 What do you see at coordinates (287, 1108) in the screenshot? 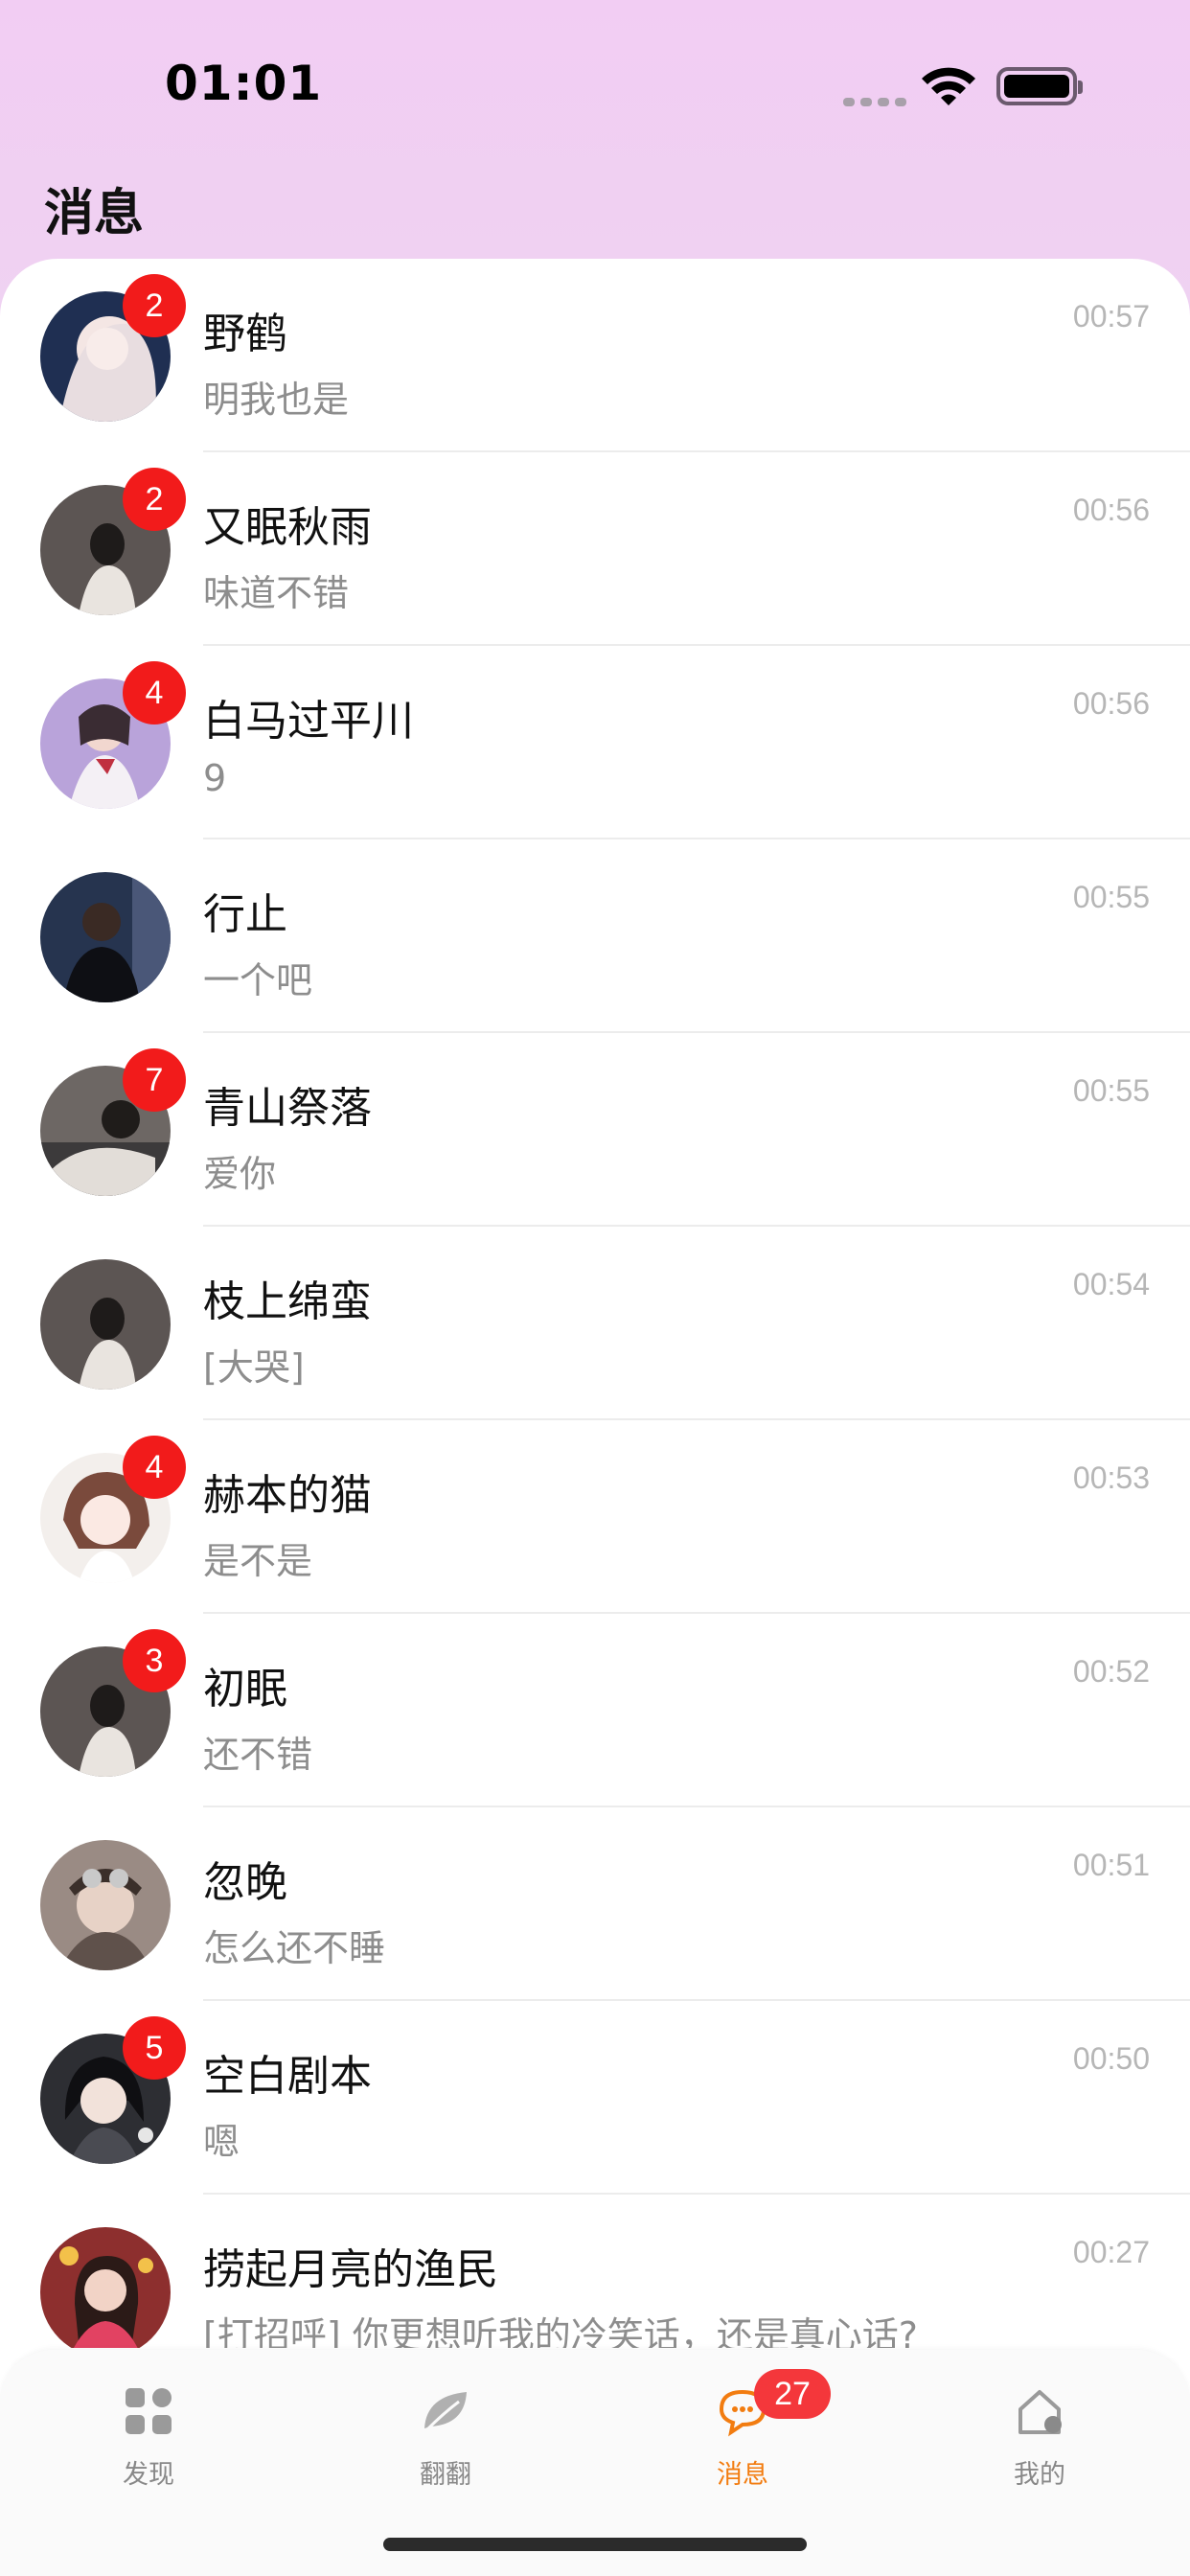
I see `contact-name: 青山祭落` at bounding box center [287, 1108].